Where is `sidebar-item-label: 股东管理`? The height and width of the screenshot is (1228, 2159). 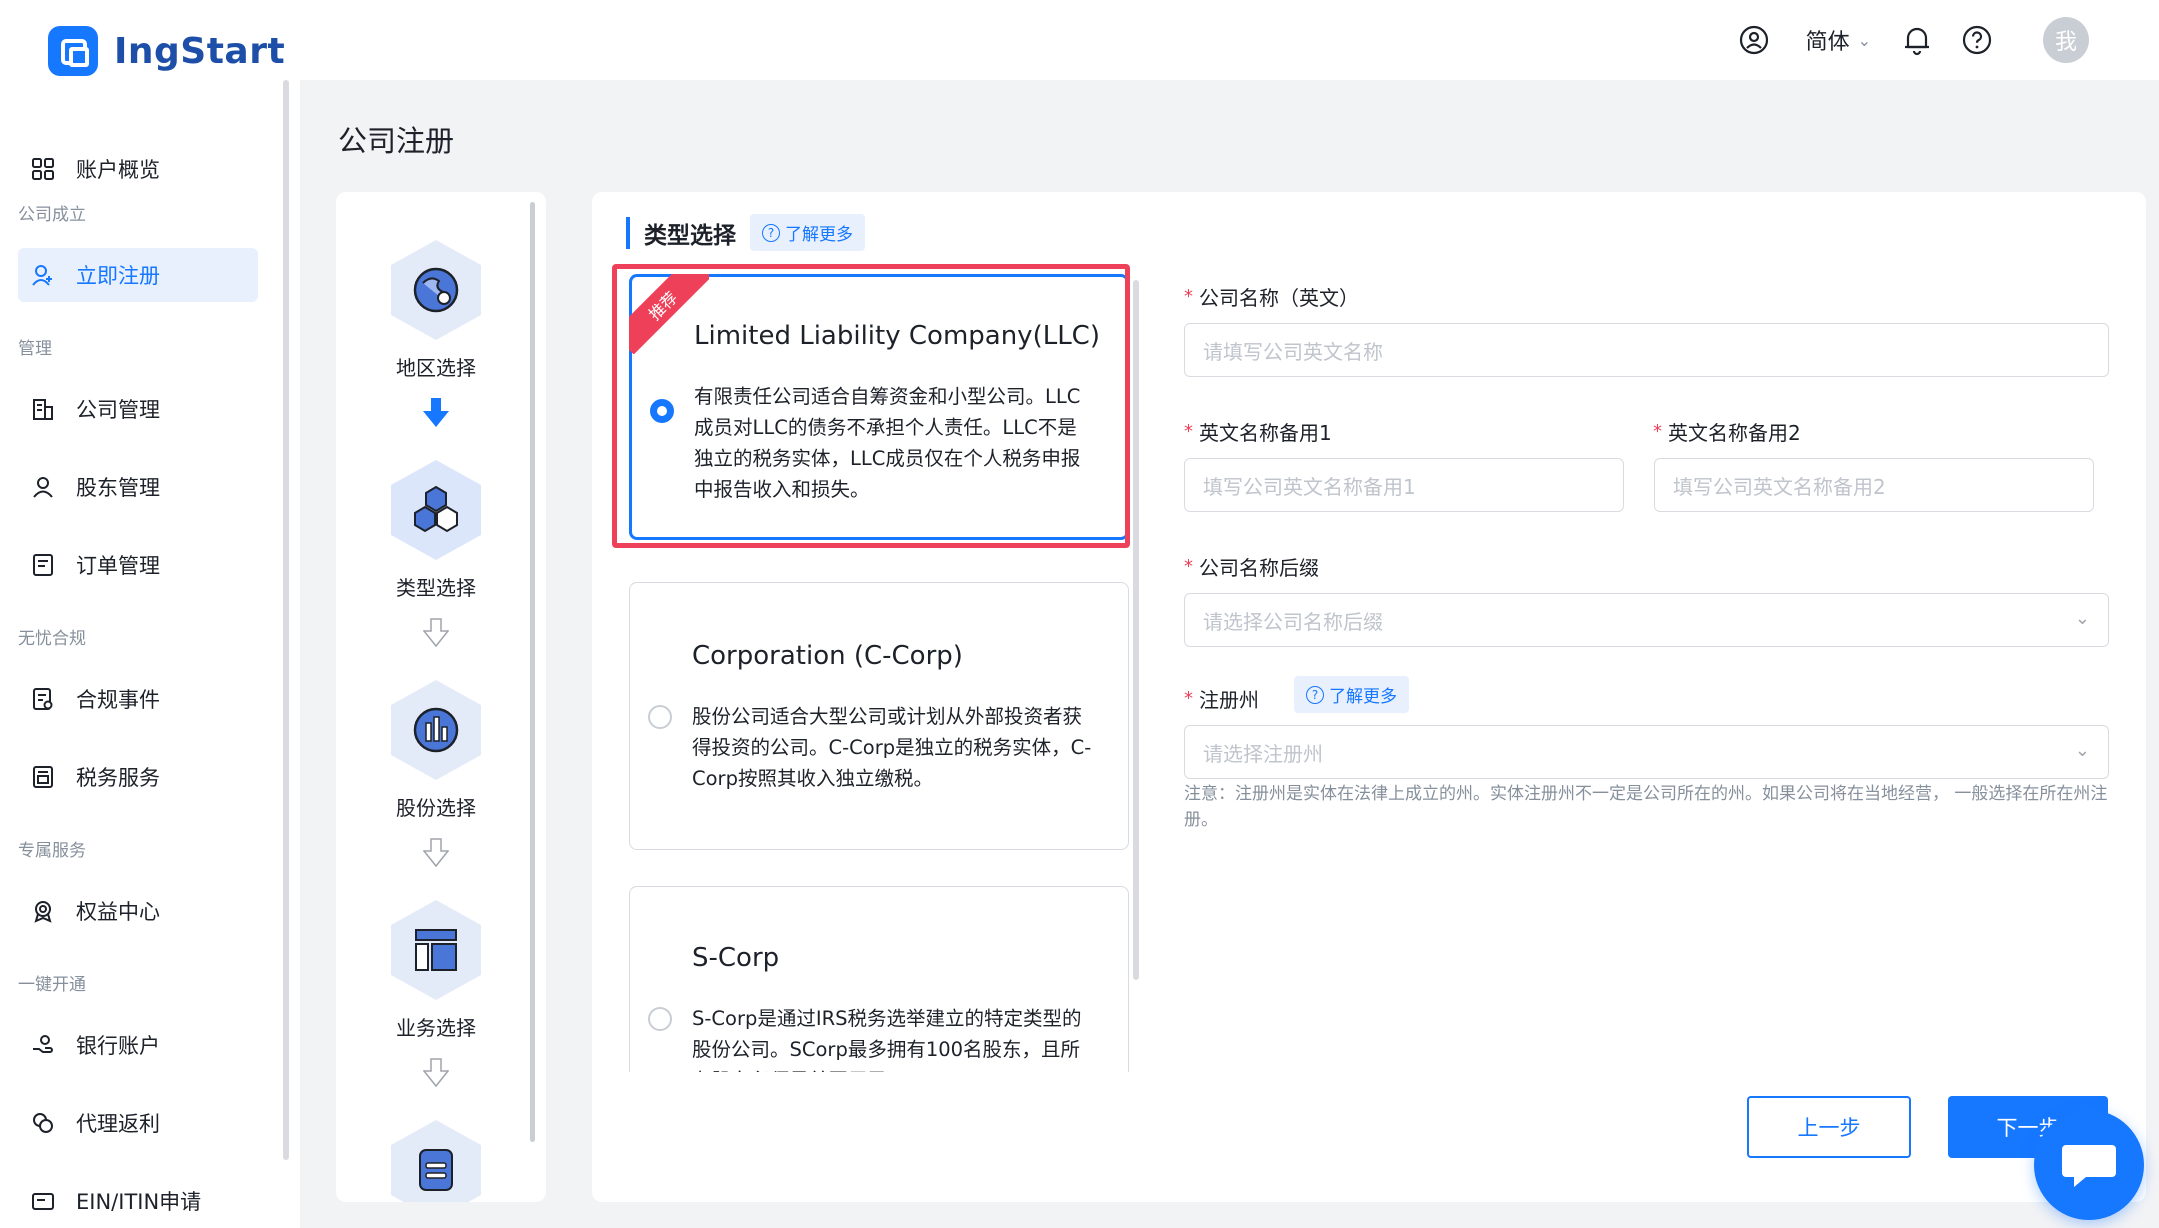 sidebar-item-label: 股东管理 is located at coordinates (118, 488).